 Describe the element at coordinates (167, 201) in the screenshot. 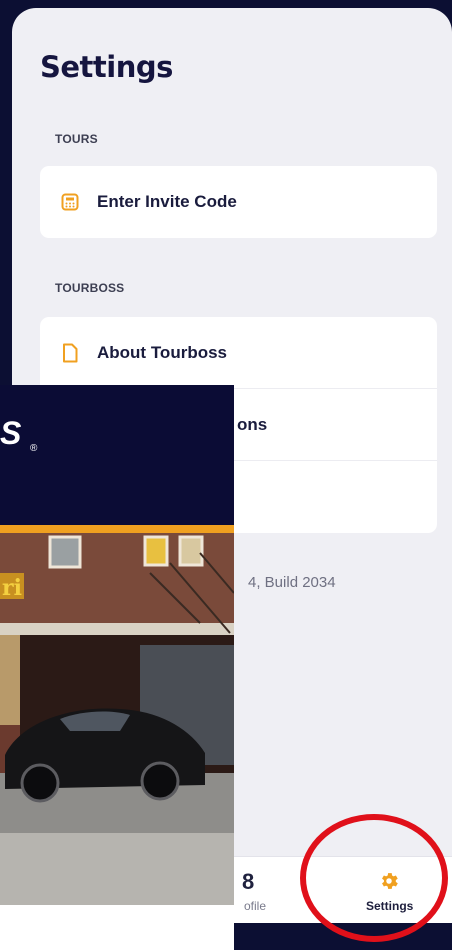

I see `enter-invite-code-label: Enter Invite Code` at that location.